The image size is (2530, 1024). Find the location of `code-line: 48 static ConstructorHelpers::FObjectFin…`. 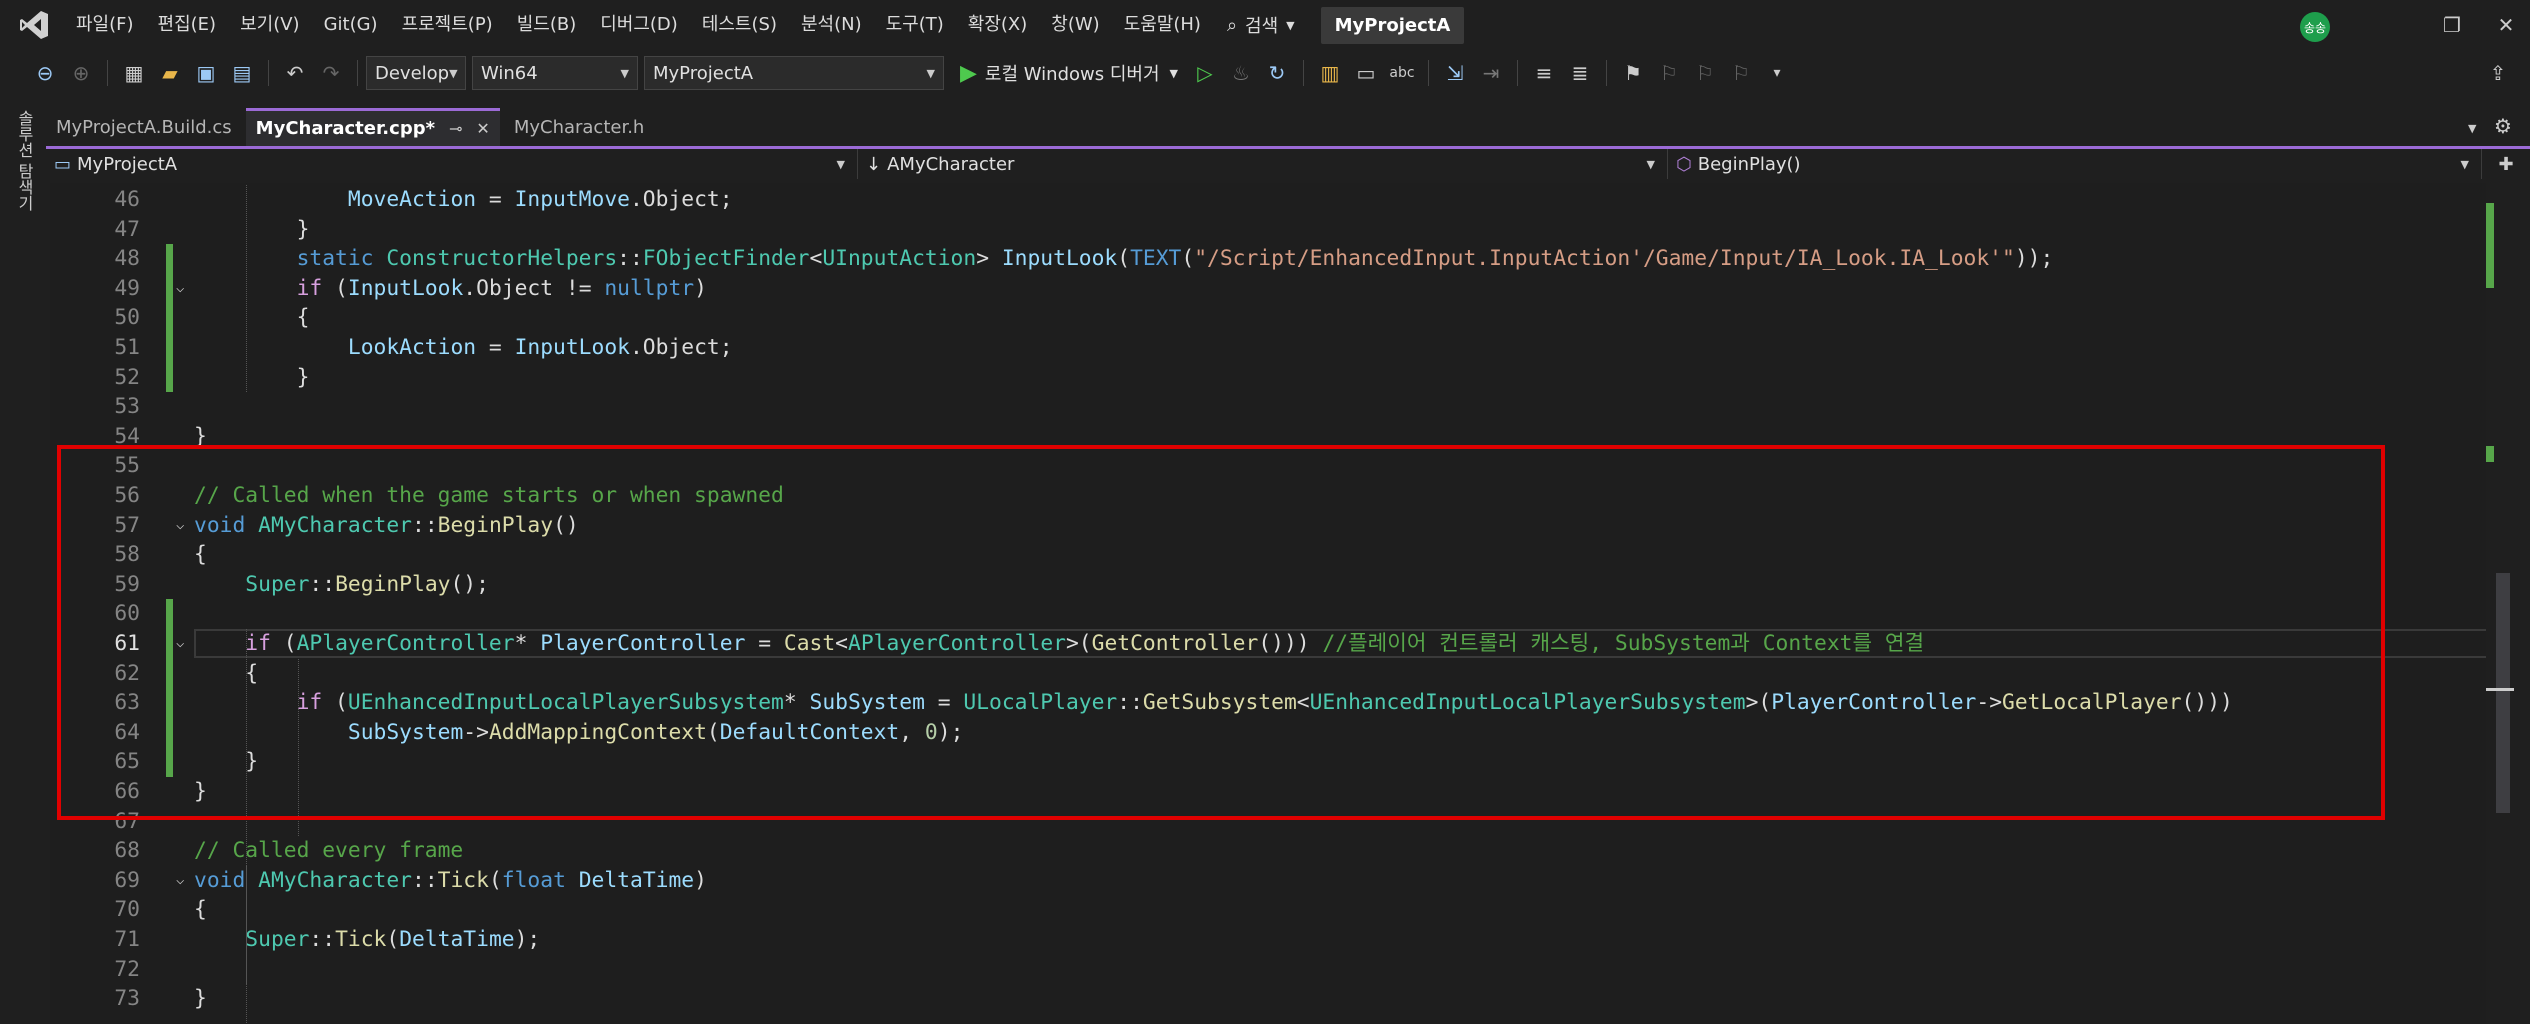

code-line: 48 static ConstructorHelpers::FObjectFin… is located at coordinates (1268, 259).